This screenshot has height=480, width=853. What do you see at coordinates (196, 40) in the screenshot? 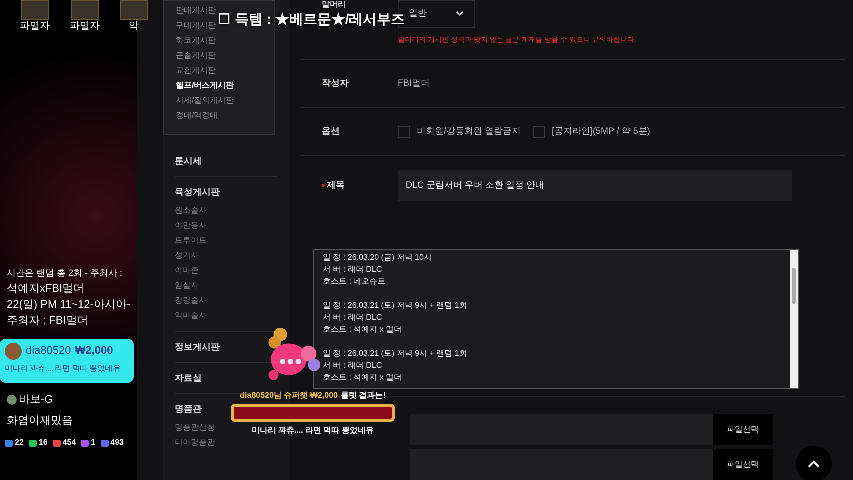
I see `menu-item: 하코게시판` at bounding box center [196, 40].